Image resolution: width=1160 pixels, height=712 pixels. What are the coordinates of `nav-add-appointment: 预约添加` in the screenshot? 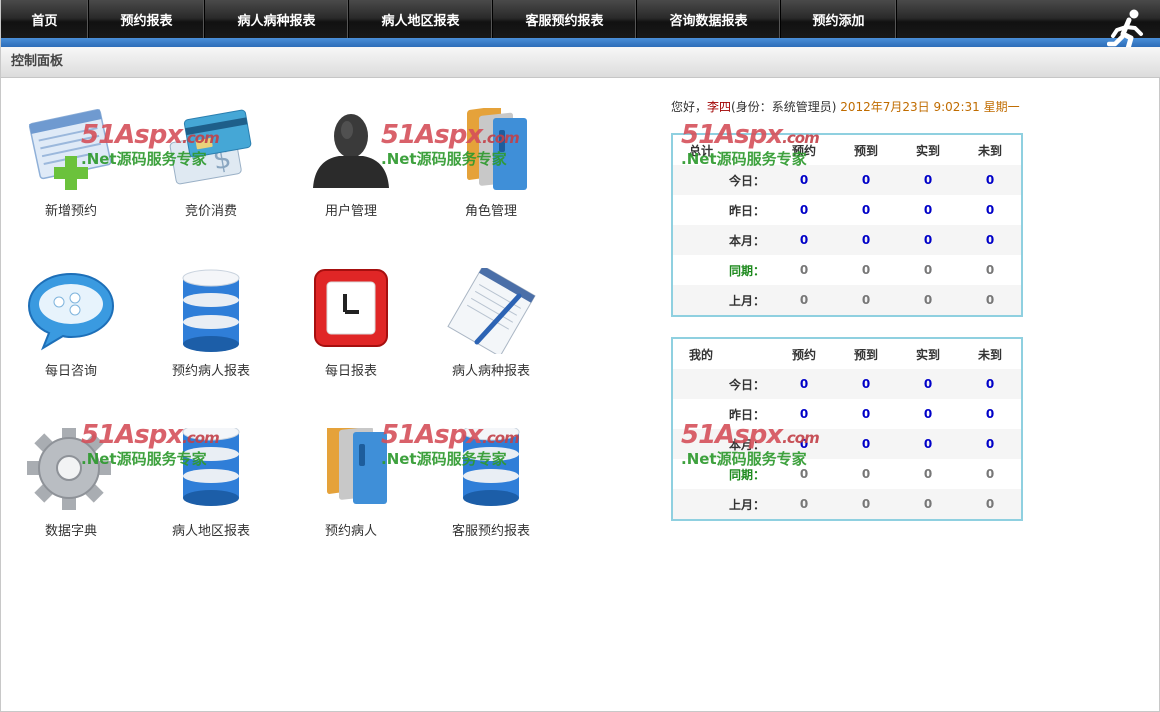 It's located at (839, 19).